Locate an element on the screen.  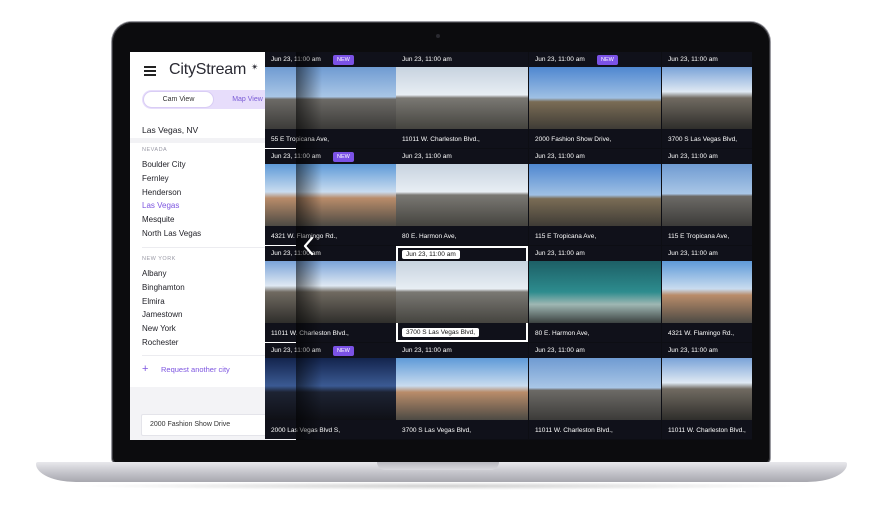
city-item-jamestown: Jamestown is located at coordinates (162, 314).